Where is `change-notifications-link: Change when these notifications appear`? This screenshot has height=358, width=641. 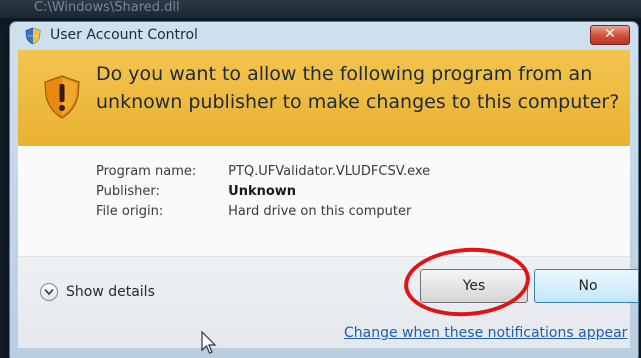 change-notifications-link: Change when these notifications appear is located at coordinates (485, 333).